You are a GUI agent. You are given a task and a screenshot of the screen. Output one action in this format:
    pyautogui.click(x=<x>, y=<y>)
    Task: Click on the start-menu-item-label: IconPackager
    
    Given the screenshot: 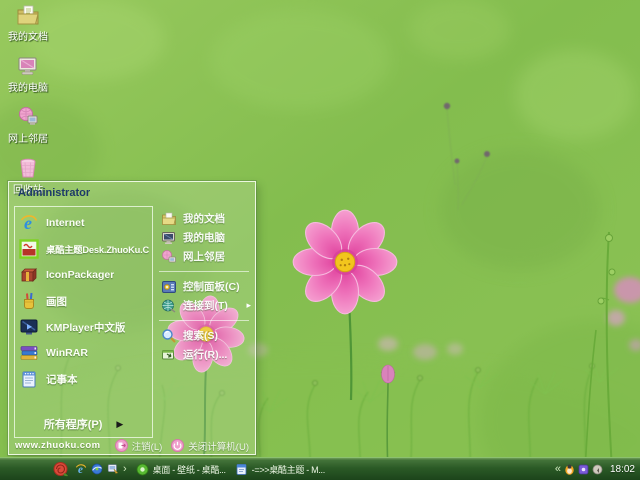 What is the action you would take?
    pyautogui.click(x=80, y=275)
    